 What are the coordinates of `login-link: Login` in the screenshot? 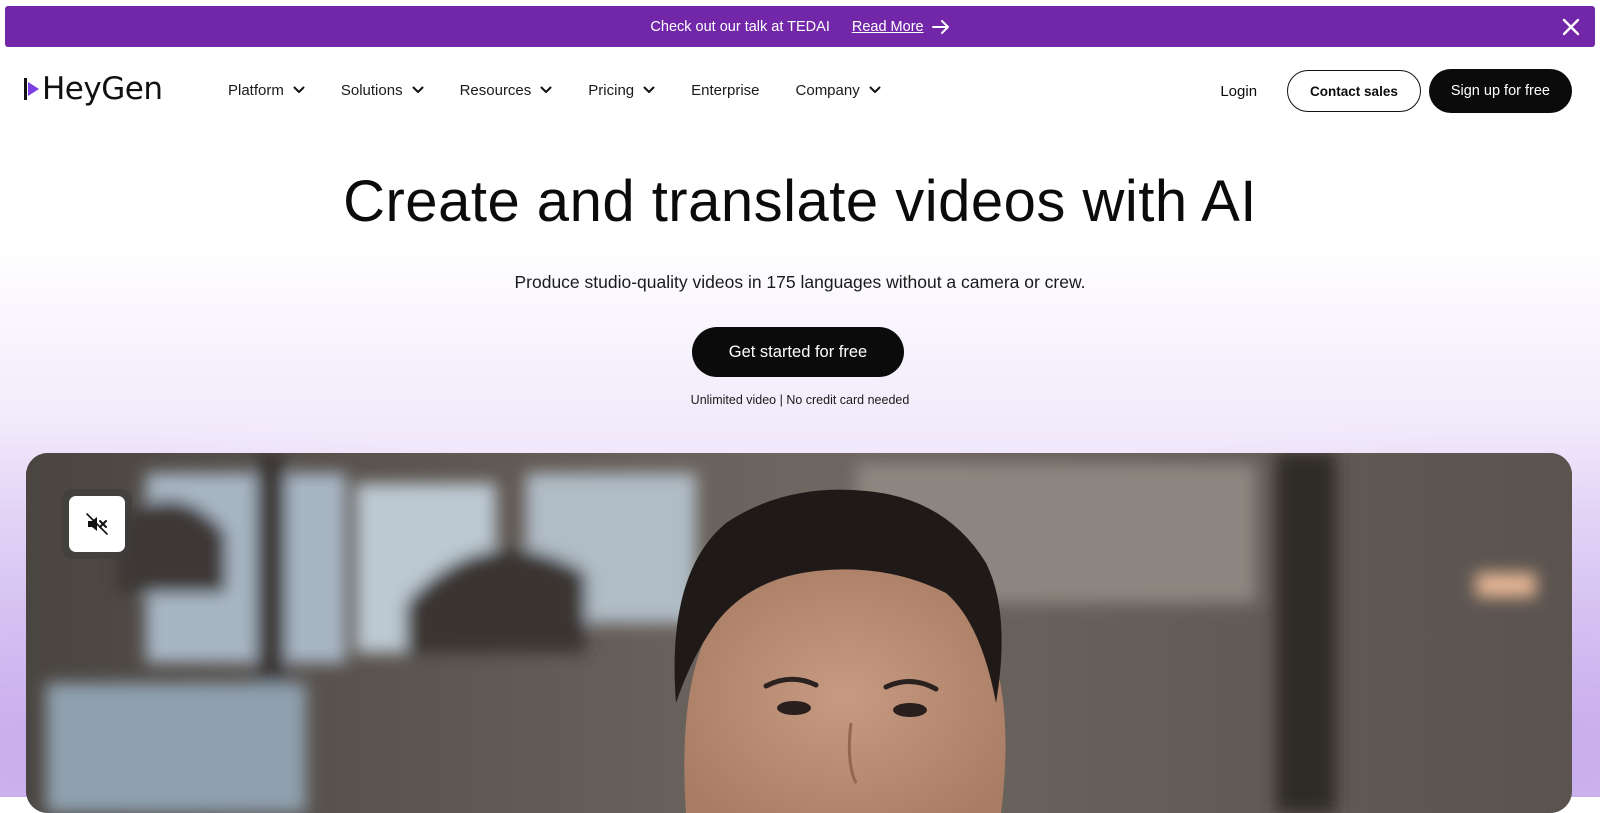 It's located at (1238, 91).